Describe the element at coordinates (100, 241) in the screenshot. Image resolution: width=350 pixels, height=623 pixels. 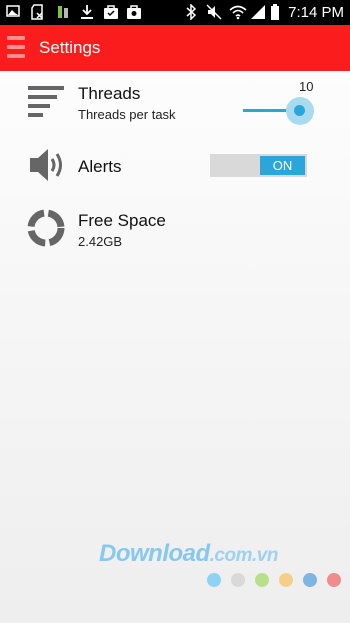
I see `free-space-value: 2.42GB` at that location.